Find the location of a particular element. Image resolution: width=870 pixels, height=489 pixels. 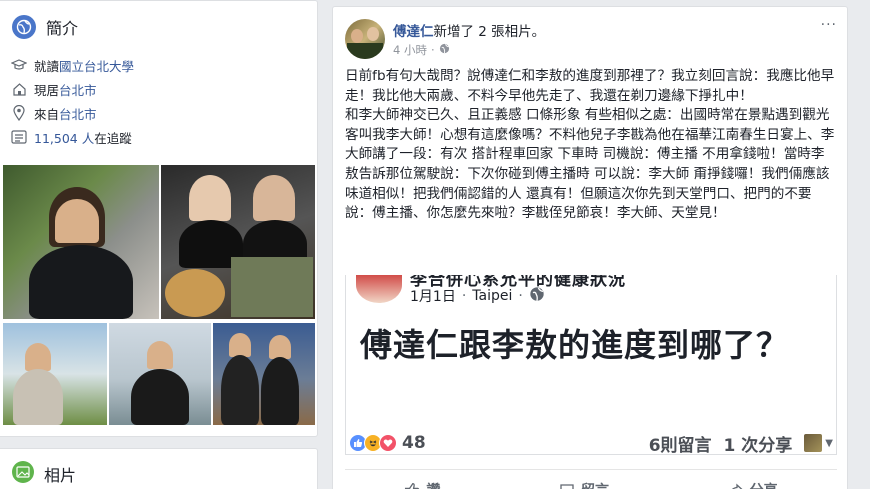

share-count-link: 1 次分享 is located at coordinates (758, 443).